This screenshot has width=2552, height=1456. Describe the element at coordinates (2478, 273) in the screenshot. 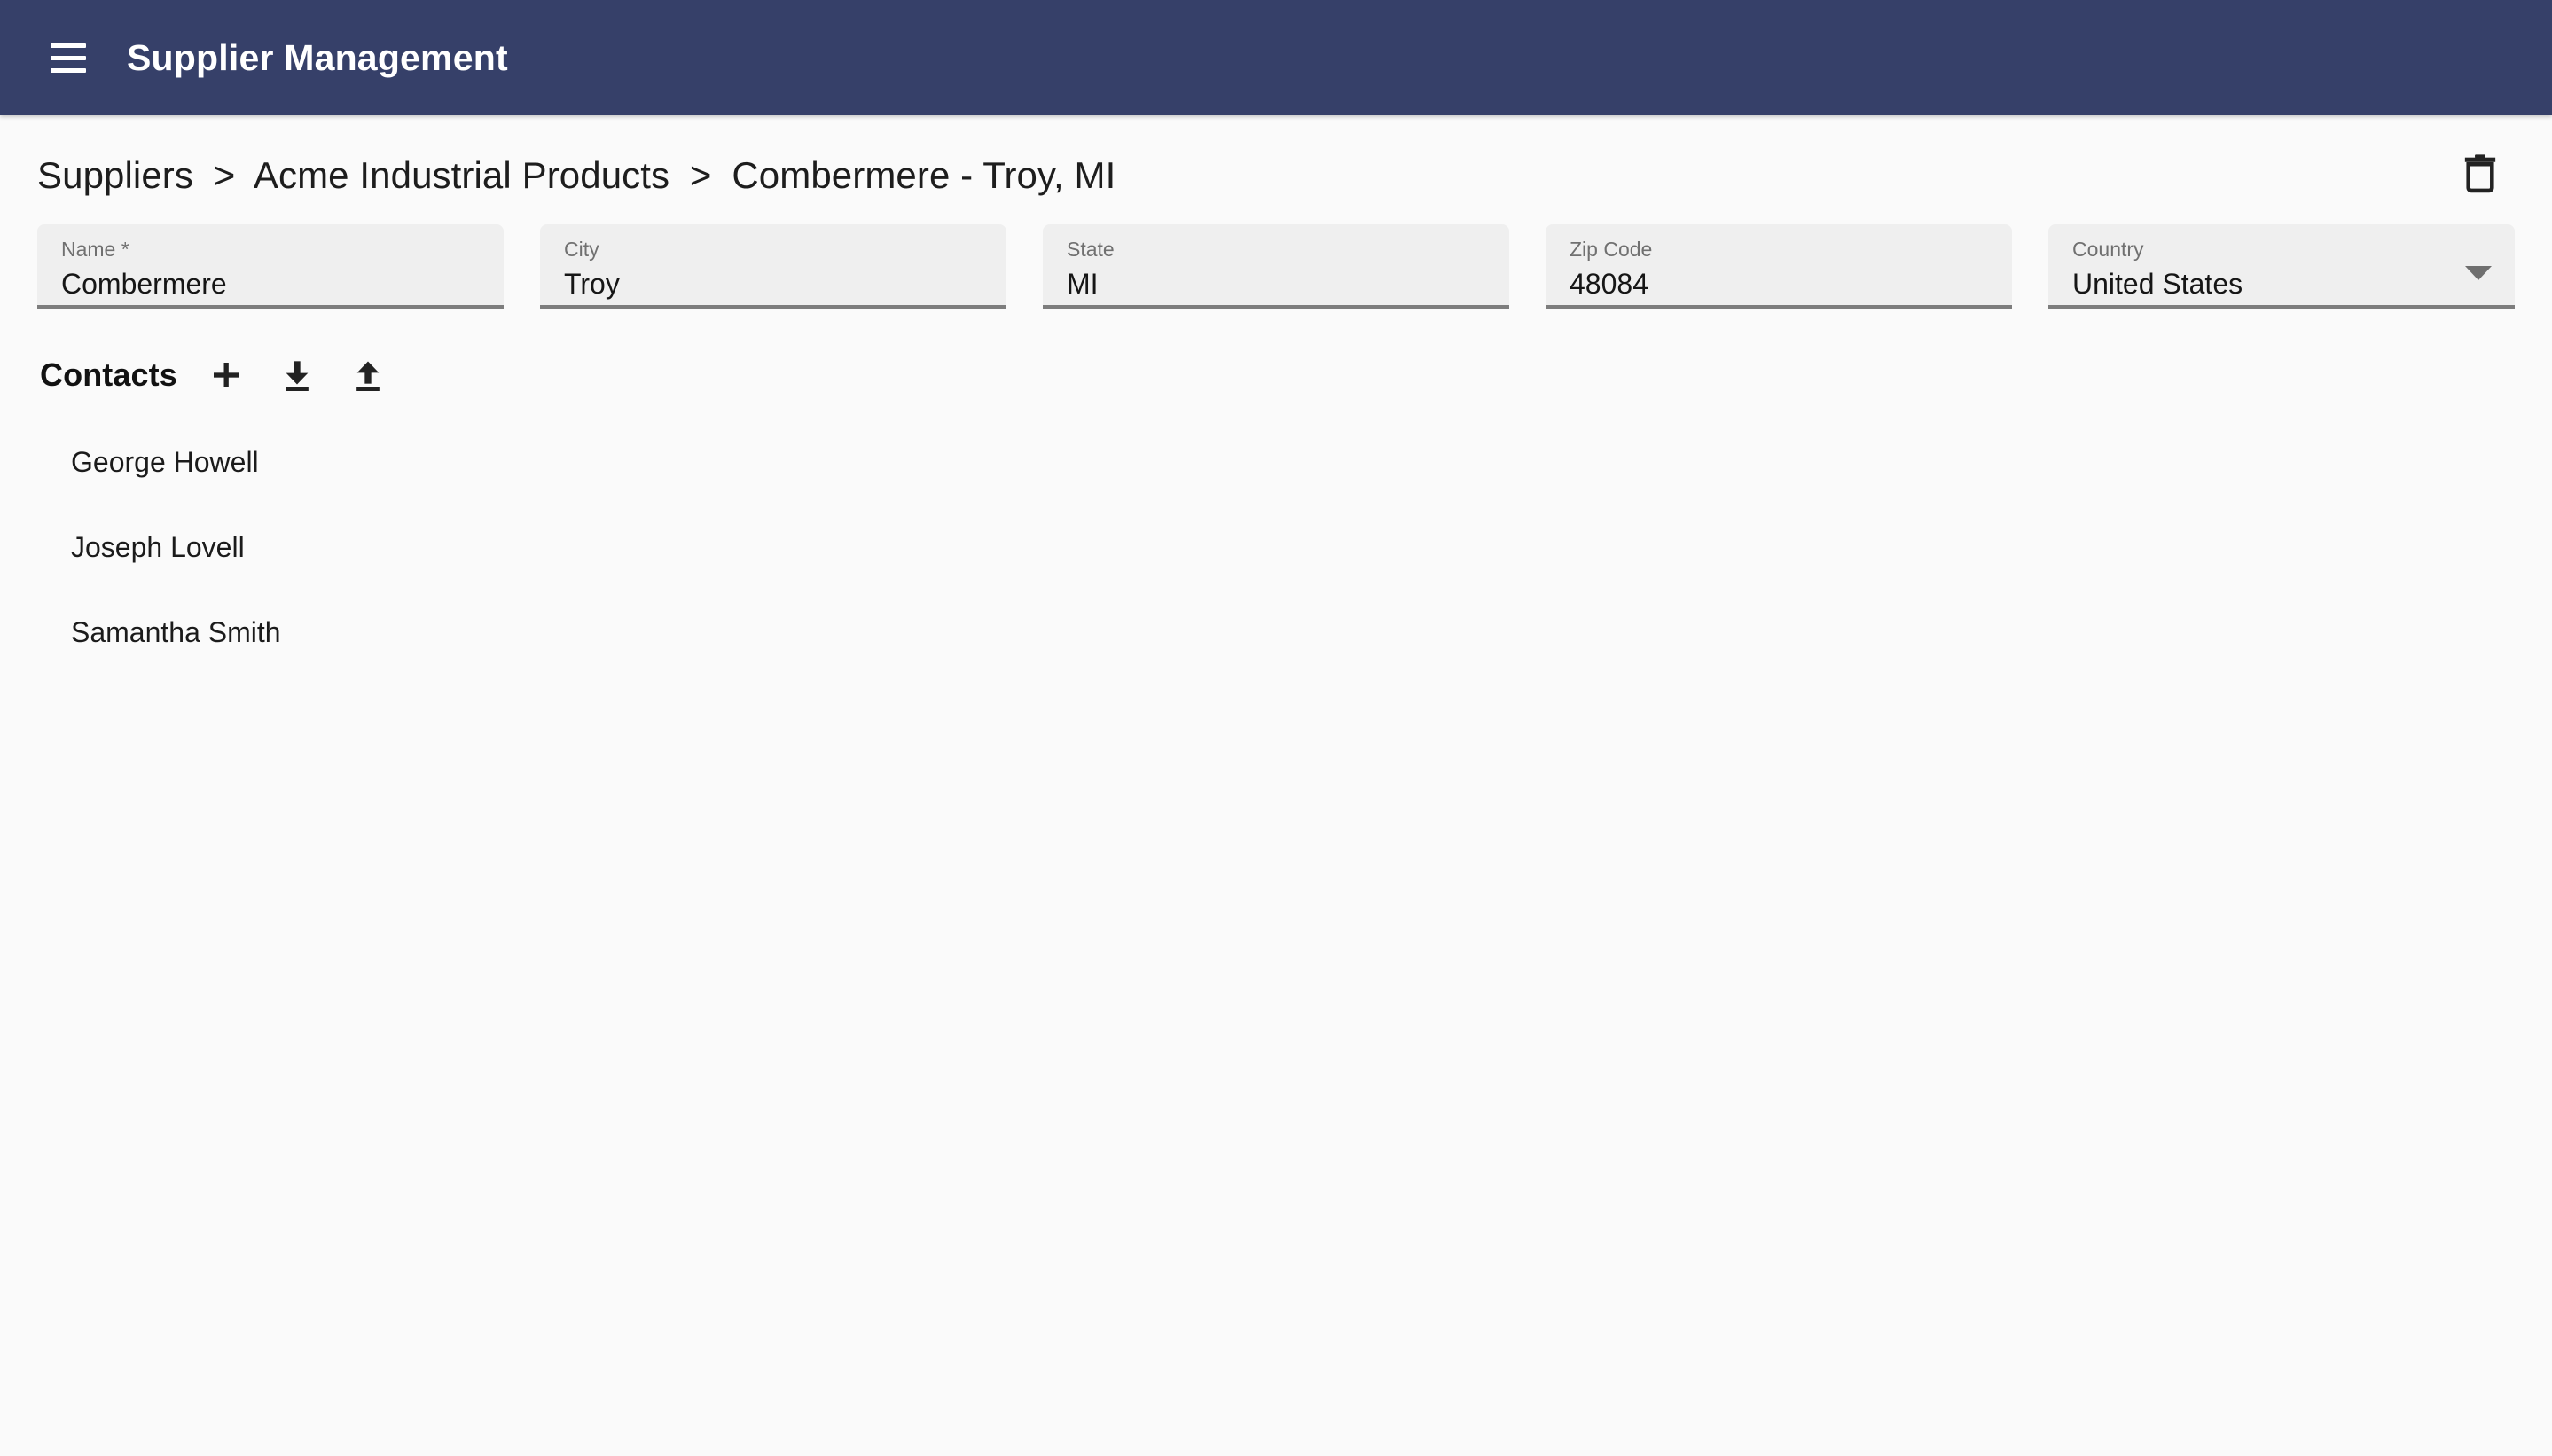

I see `chevron-down-icon` at that location.